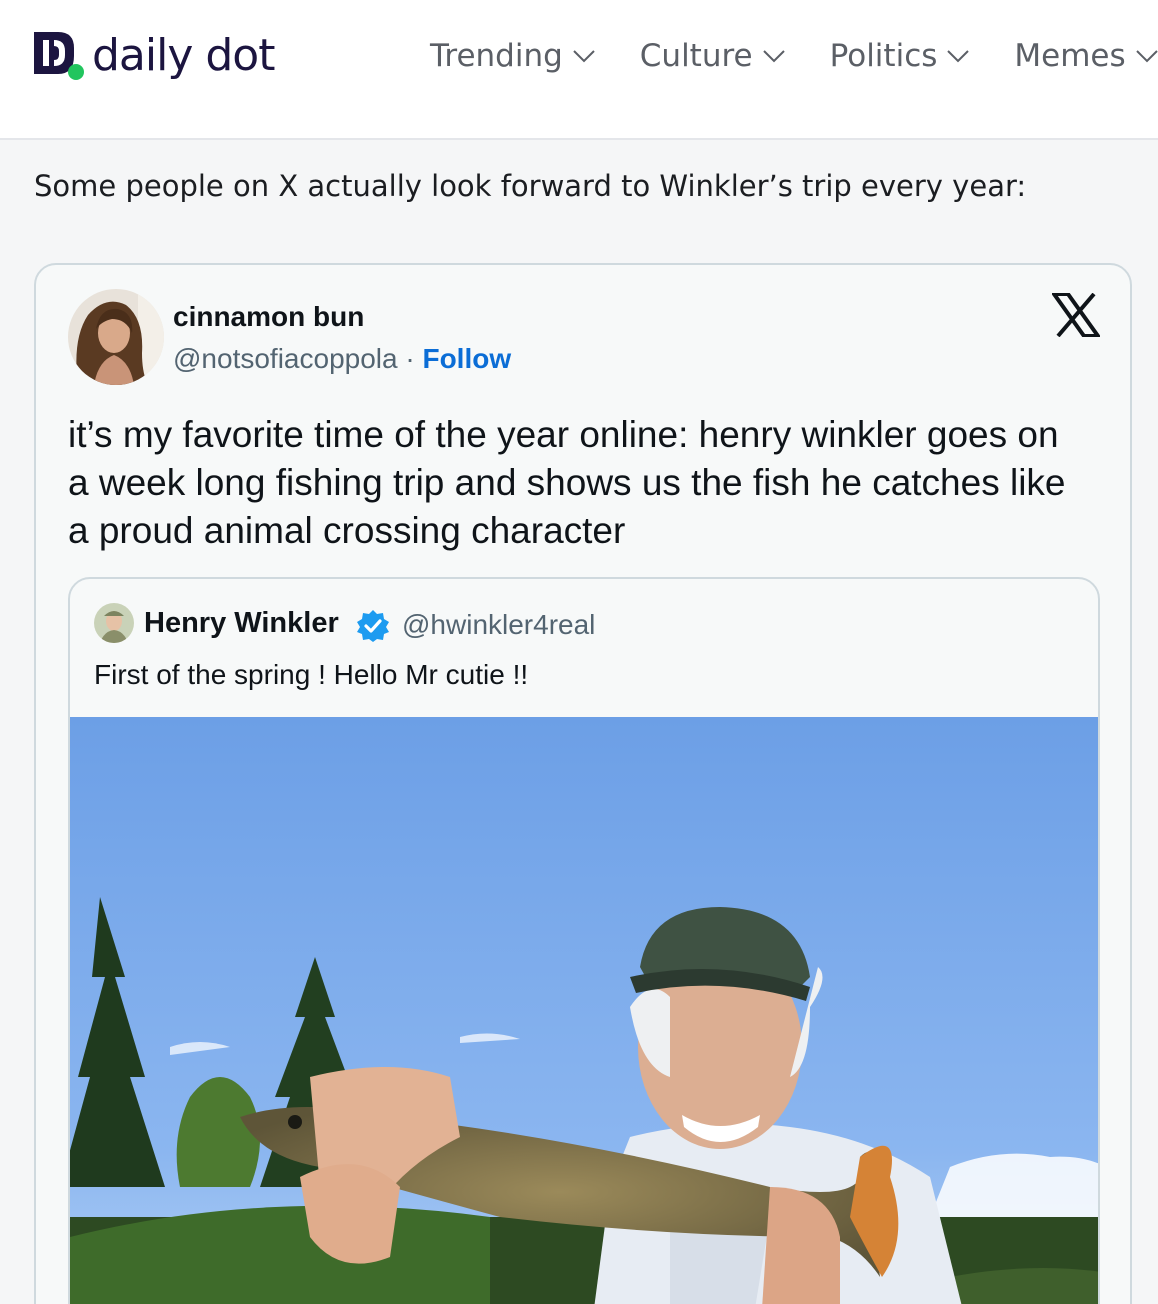 The width and height of the screenshot is (1158, 1304). I want to click on nav-item-politics: Politics, so click(900, 56).